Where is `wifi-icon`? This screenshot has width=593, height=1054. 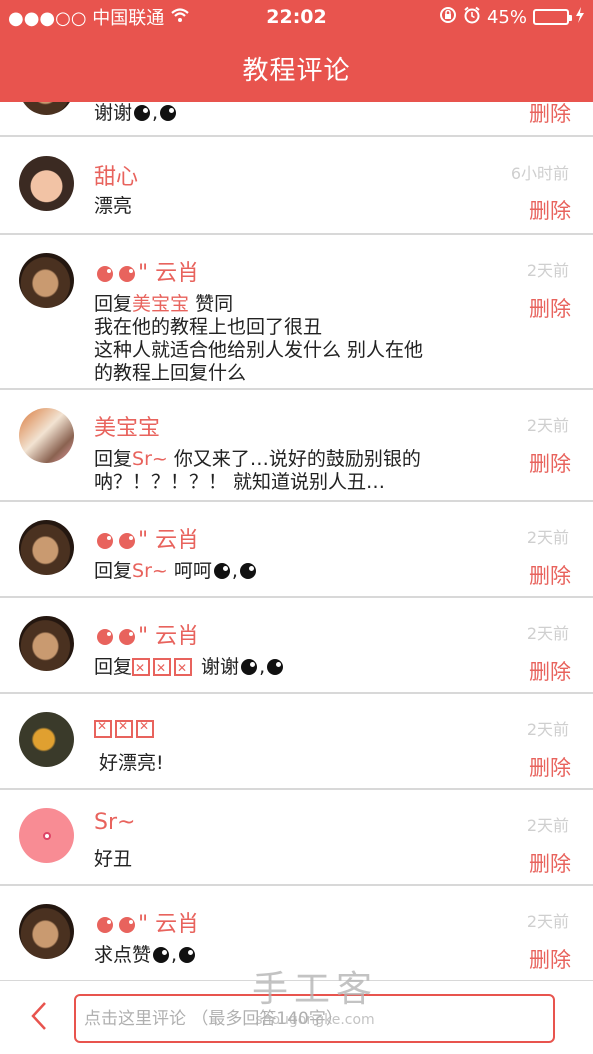 wifi-icon is located at coordinates (180, 17).